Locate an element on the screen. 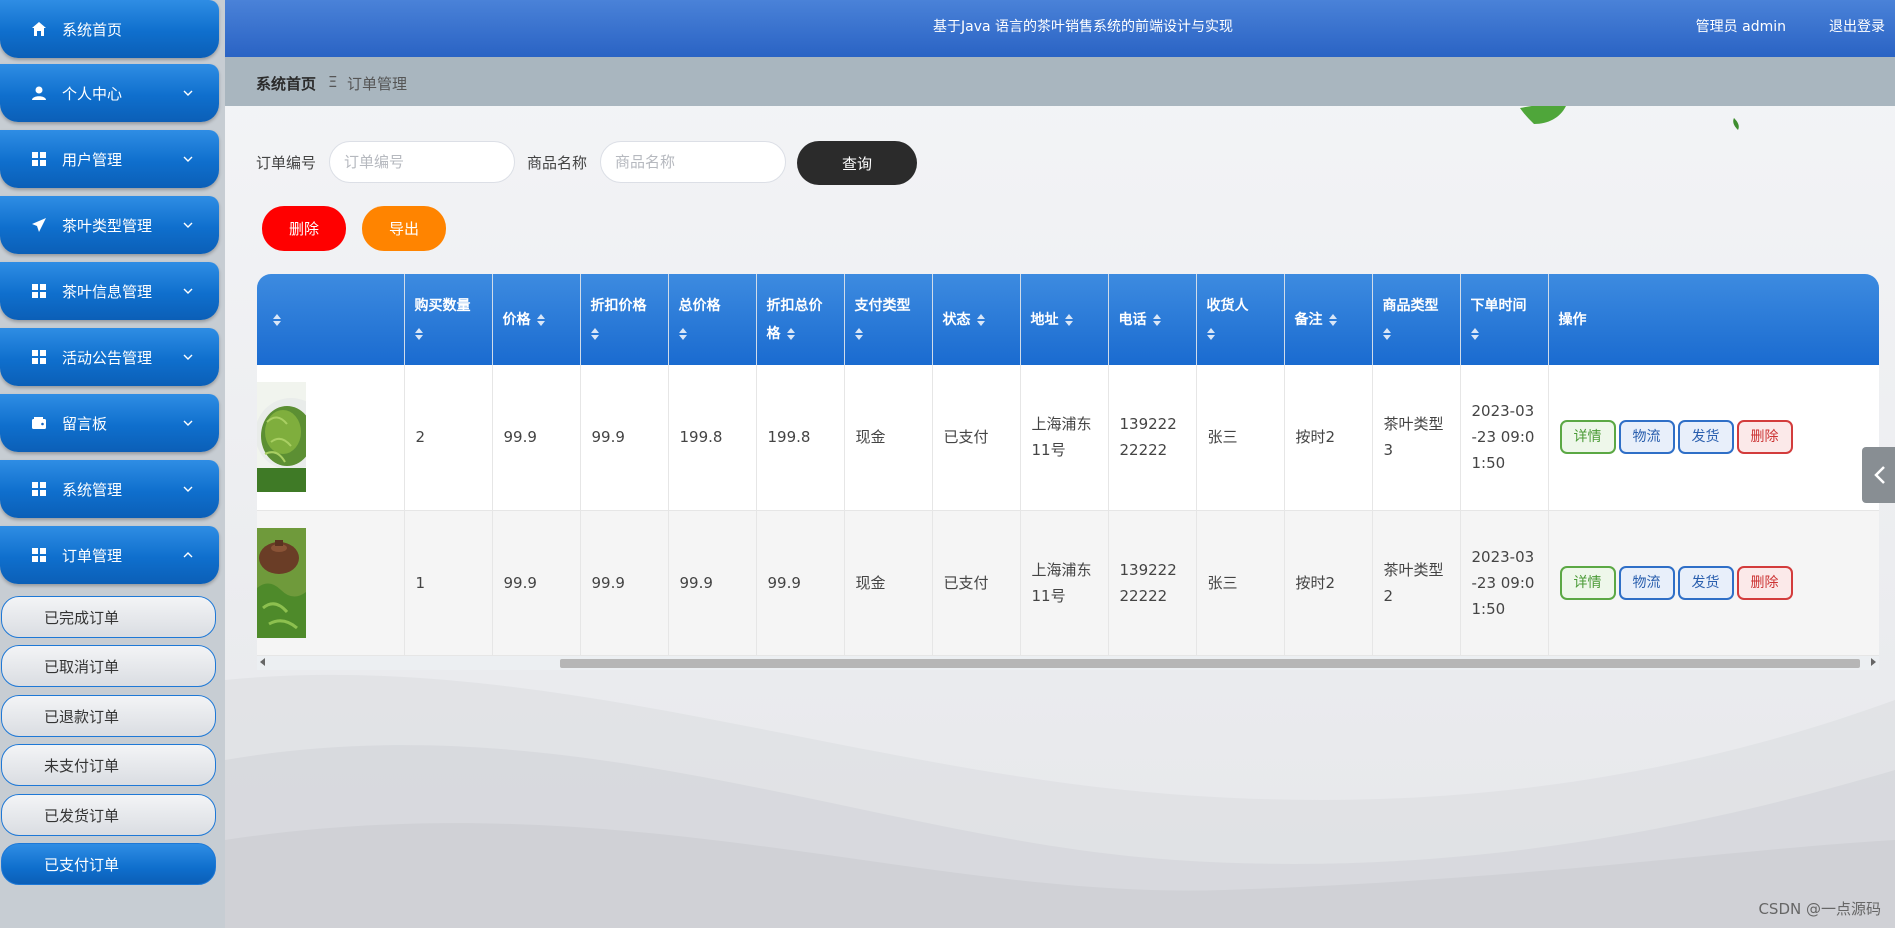 This screenshot has width=1895, height=928. product-name-input is located at coordinates (693, 162).